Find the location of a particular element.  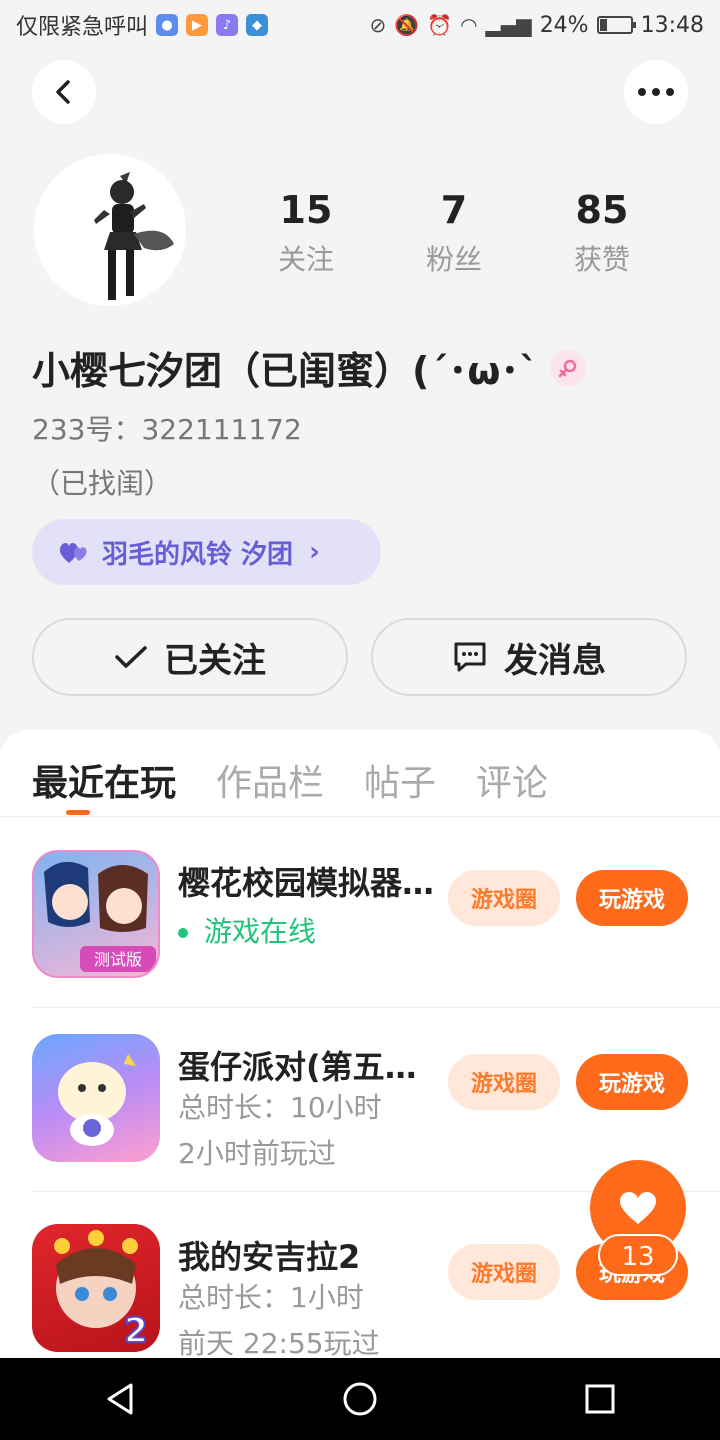

profile-tabs: 最近在玩 作品栏 帖子 评论 is located at coordinates (290, 780).